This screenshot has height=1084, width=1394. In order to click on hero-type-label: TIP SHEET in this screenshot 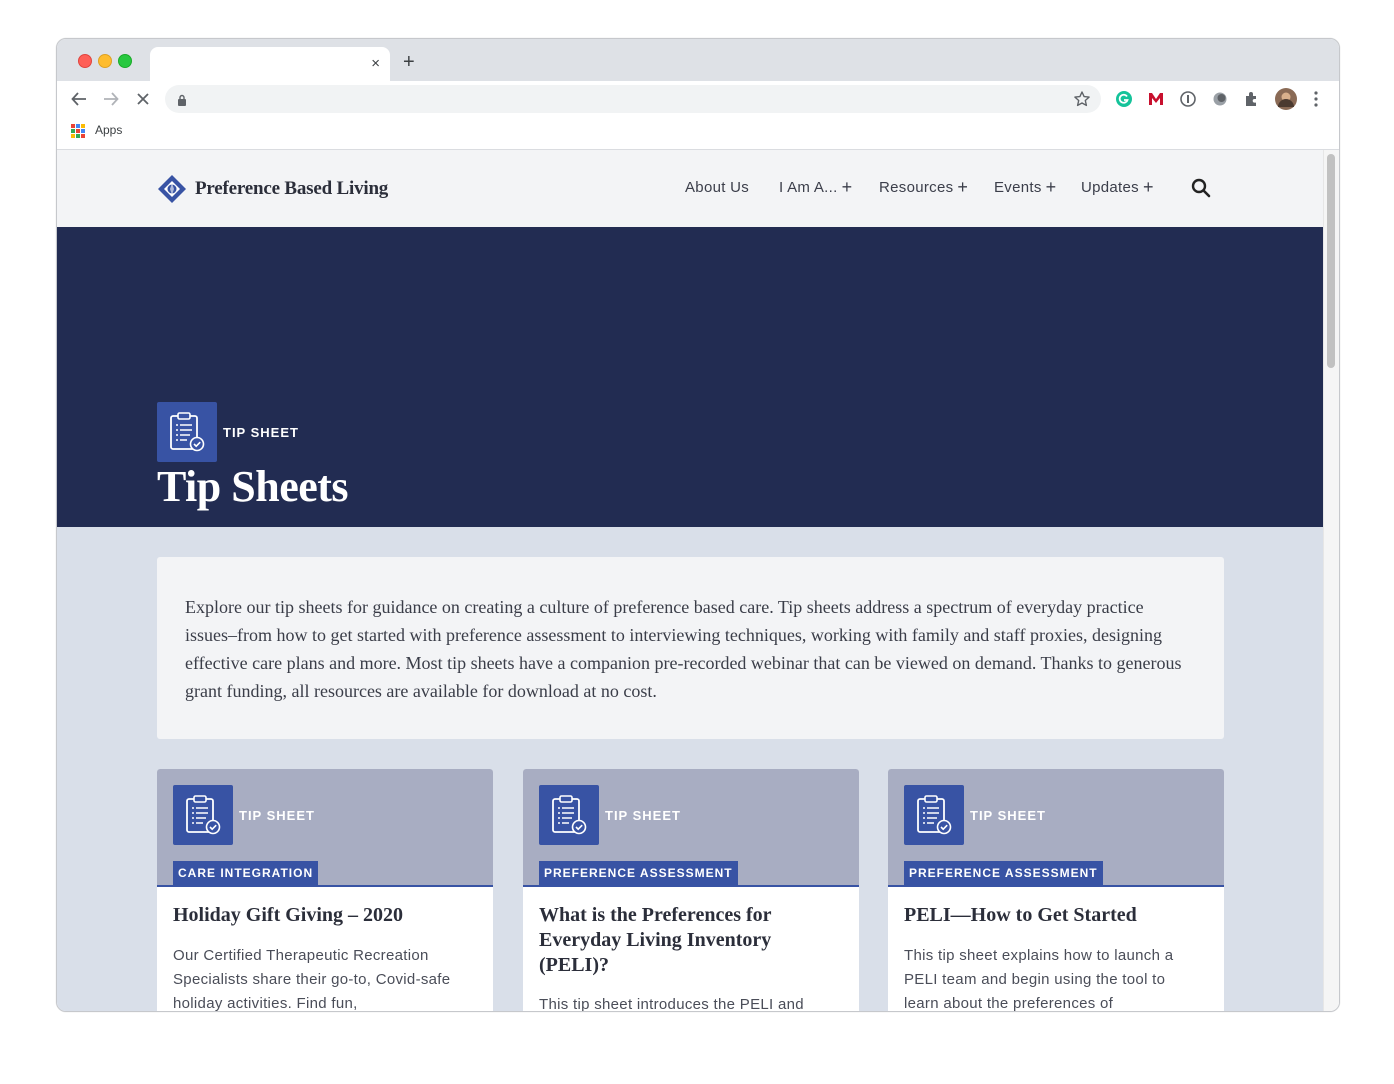, I will do `click(261, 432)`.